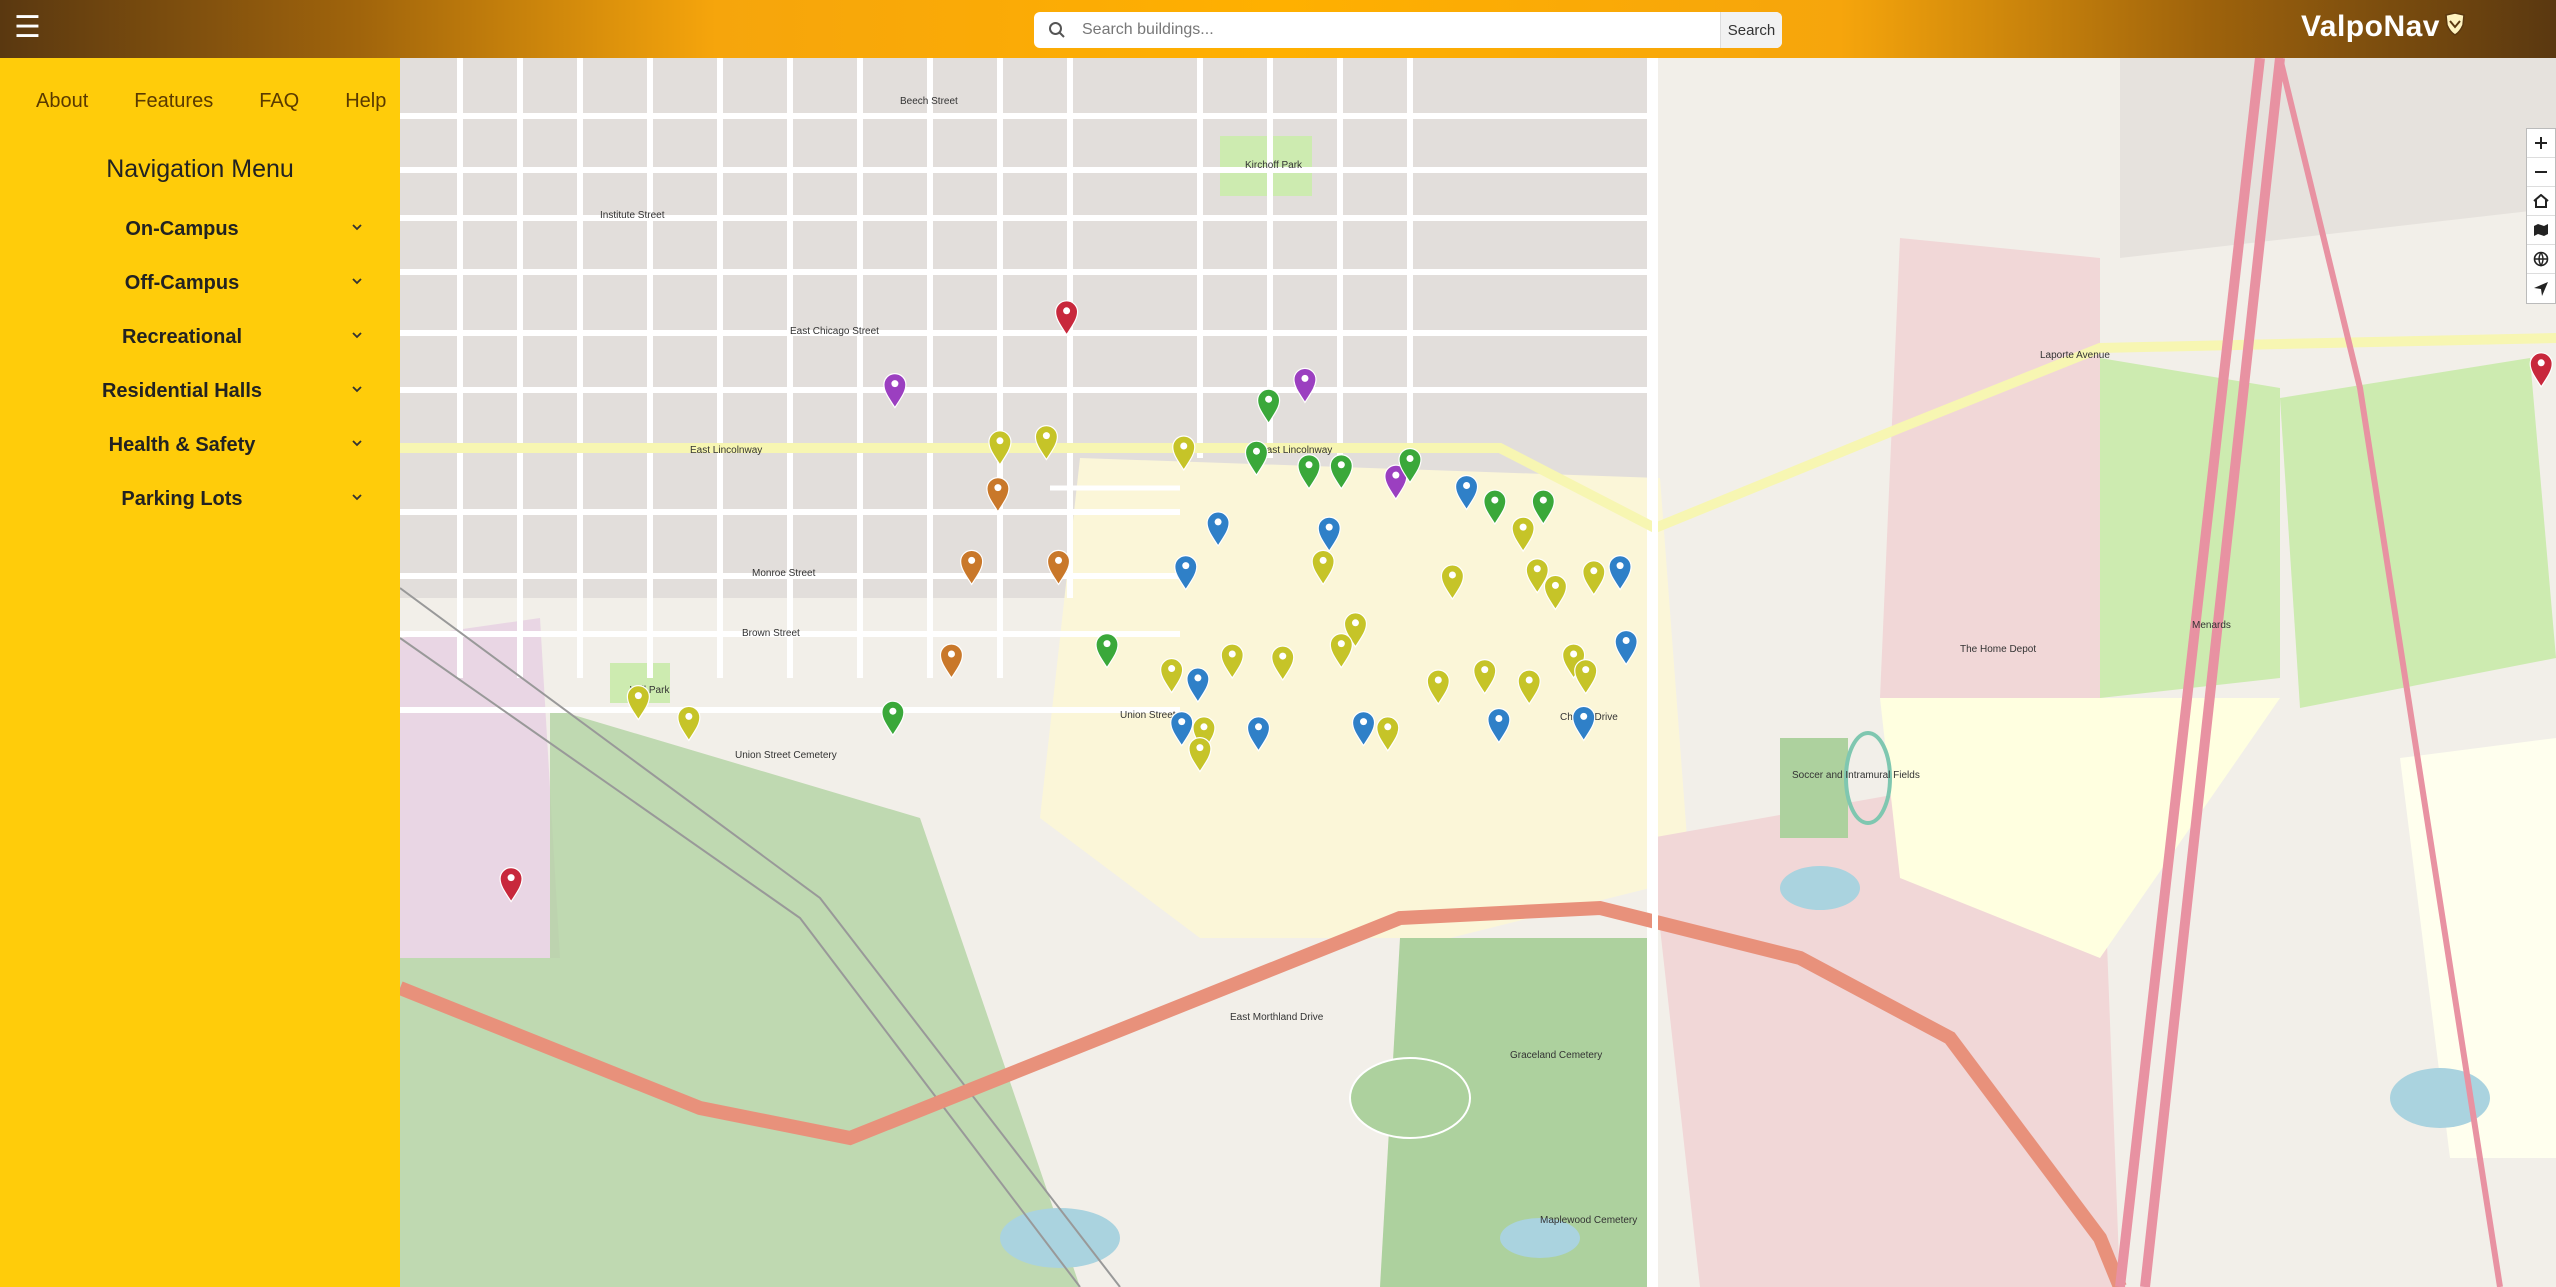 This screenshot has width=2556, height=1287. I want to click on menu-item-residential-halls: Residential Halls, so click(182, 391).